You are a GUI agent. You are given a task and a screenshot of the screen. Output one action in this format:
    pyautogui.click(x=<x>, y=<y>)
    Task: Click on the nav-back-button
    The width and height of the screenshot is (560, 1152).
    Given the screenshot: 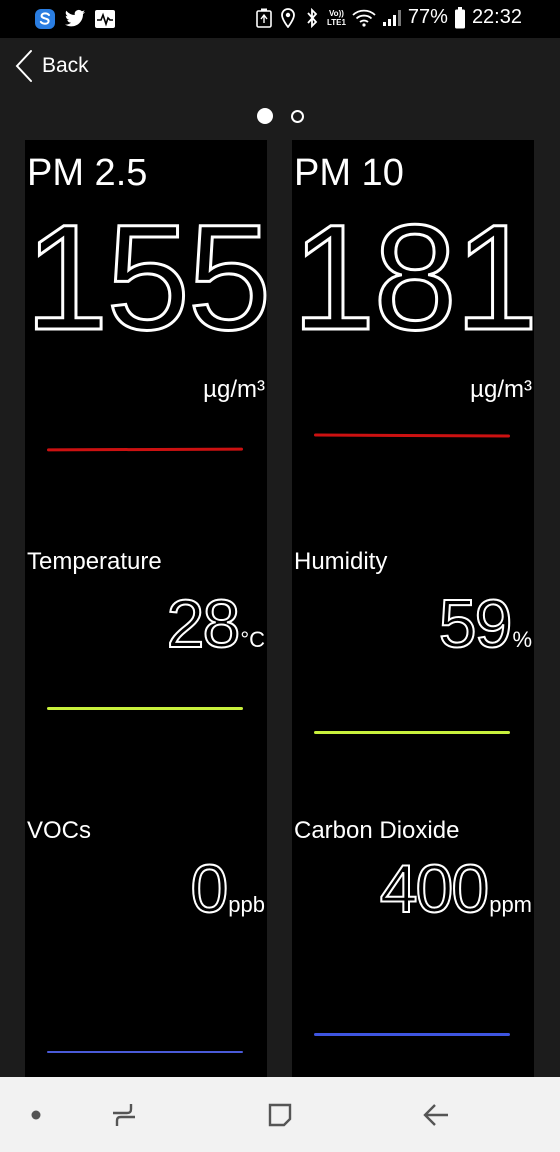 What is the action you would take?
    pyautogui.click(x=436, y=1114)
    